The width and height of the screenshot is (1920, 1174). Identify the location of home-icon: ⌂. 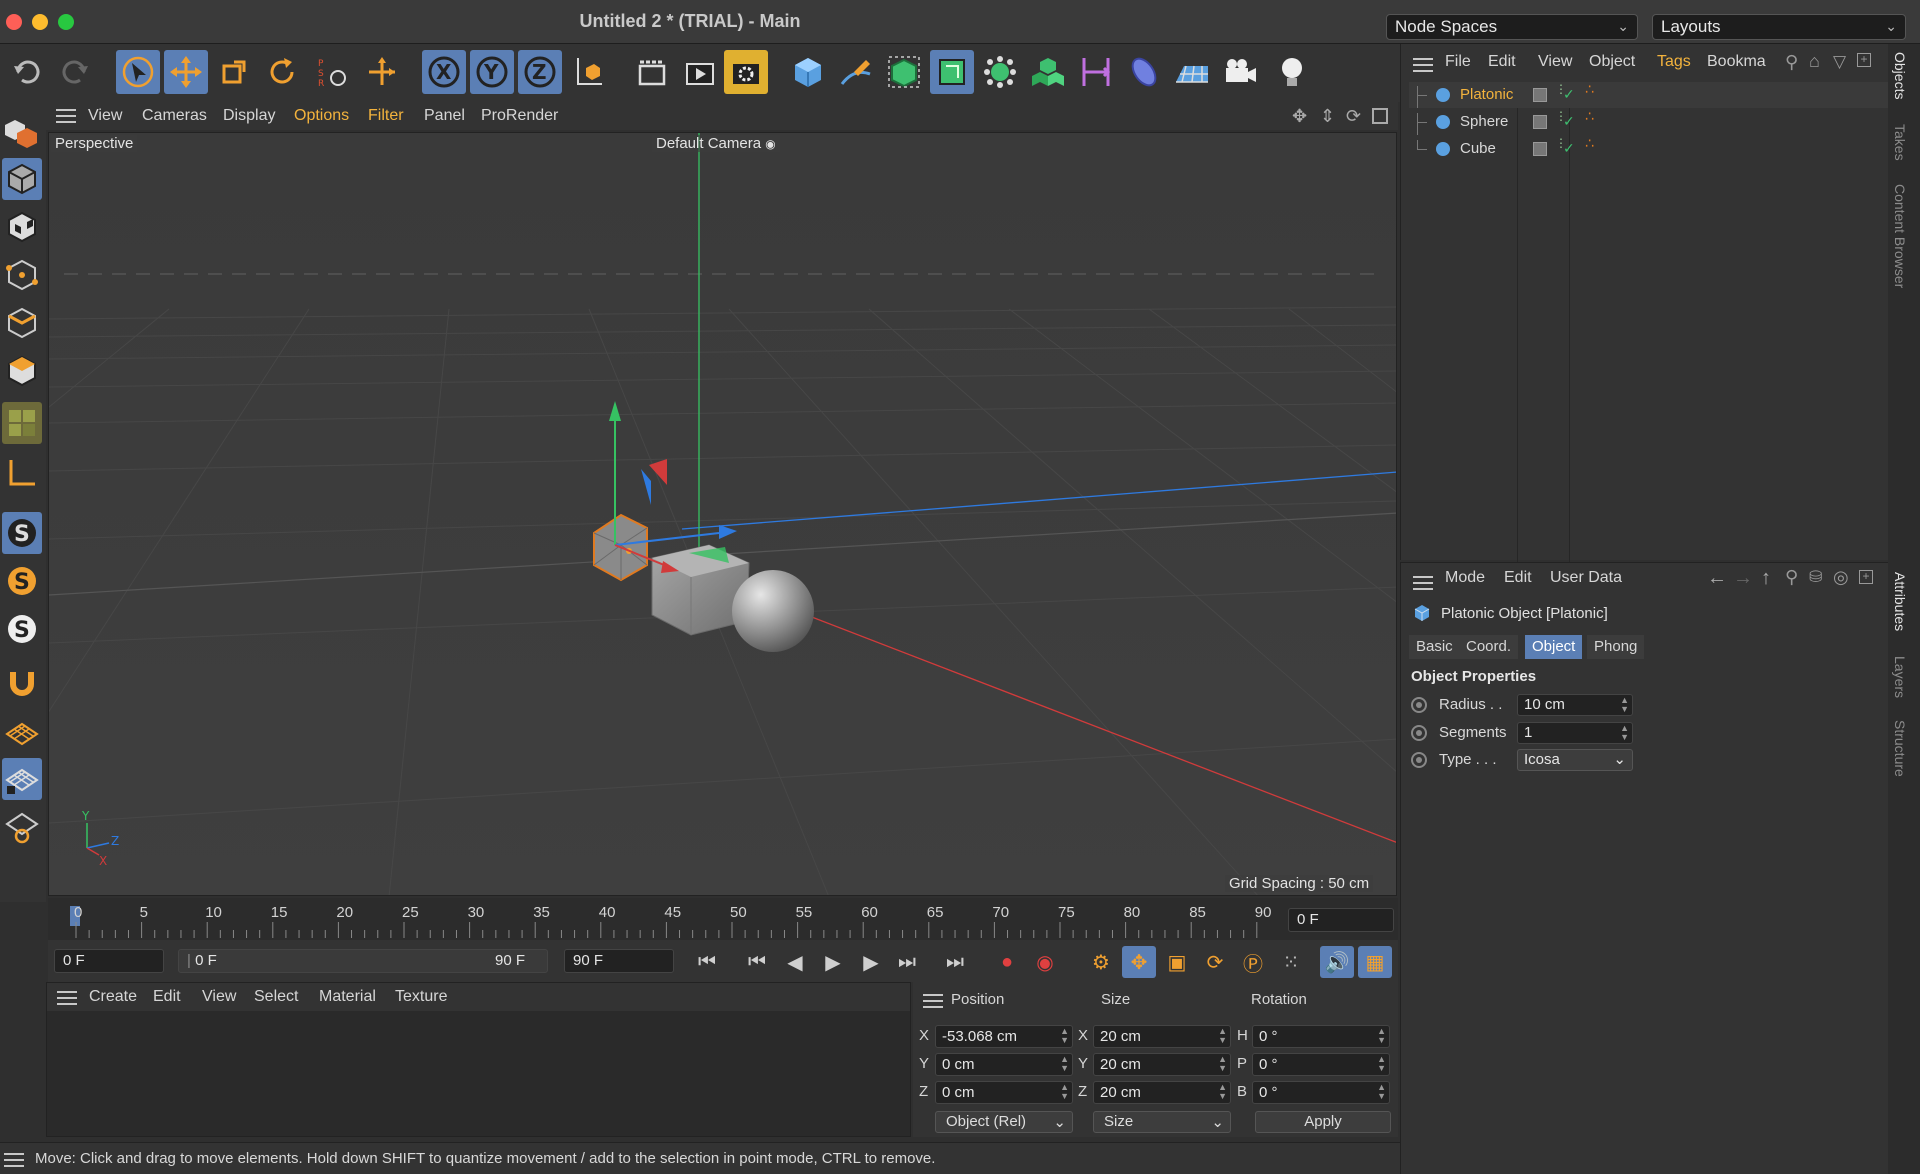
(1814, 61).